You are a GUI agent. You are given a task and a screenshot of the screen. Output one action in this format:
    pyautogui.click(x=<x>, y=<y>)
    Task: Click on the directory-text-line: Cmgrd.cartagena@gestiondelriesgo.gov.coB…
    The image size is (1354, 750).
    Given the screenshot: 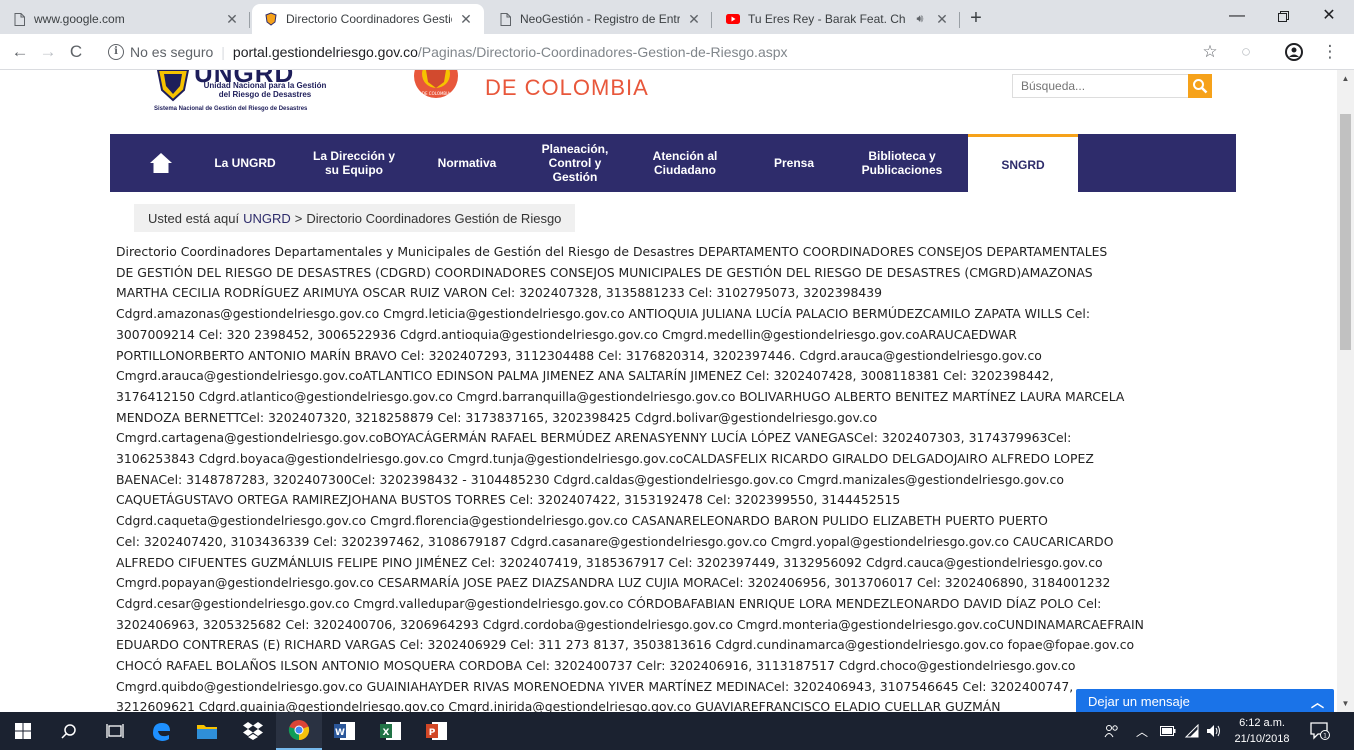 What is the action you would take?
    pyautogui.click(x=594, y=438)
    